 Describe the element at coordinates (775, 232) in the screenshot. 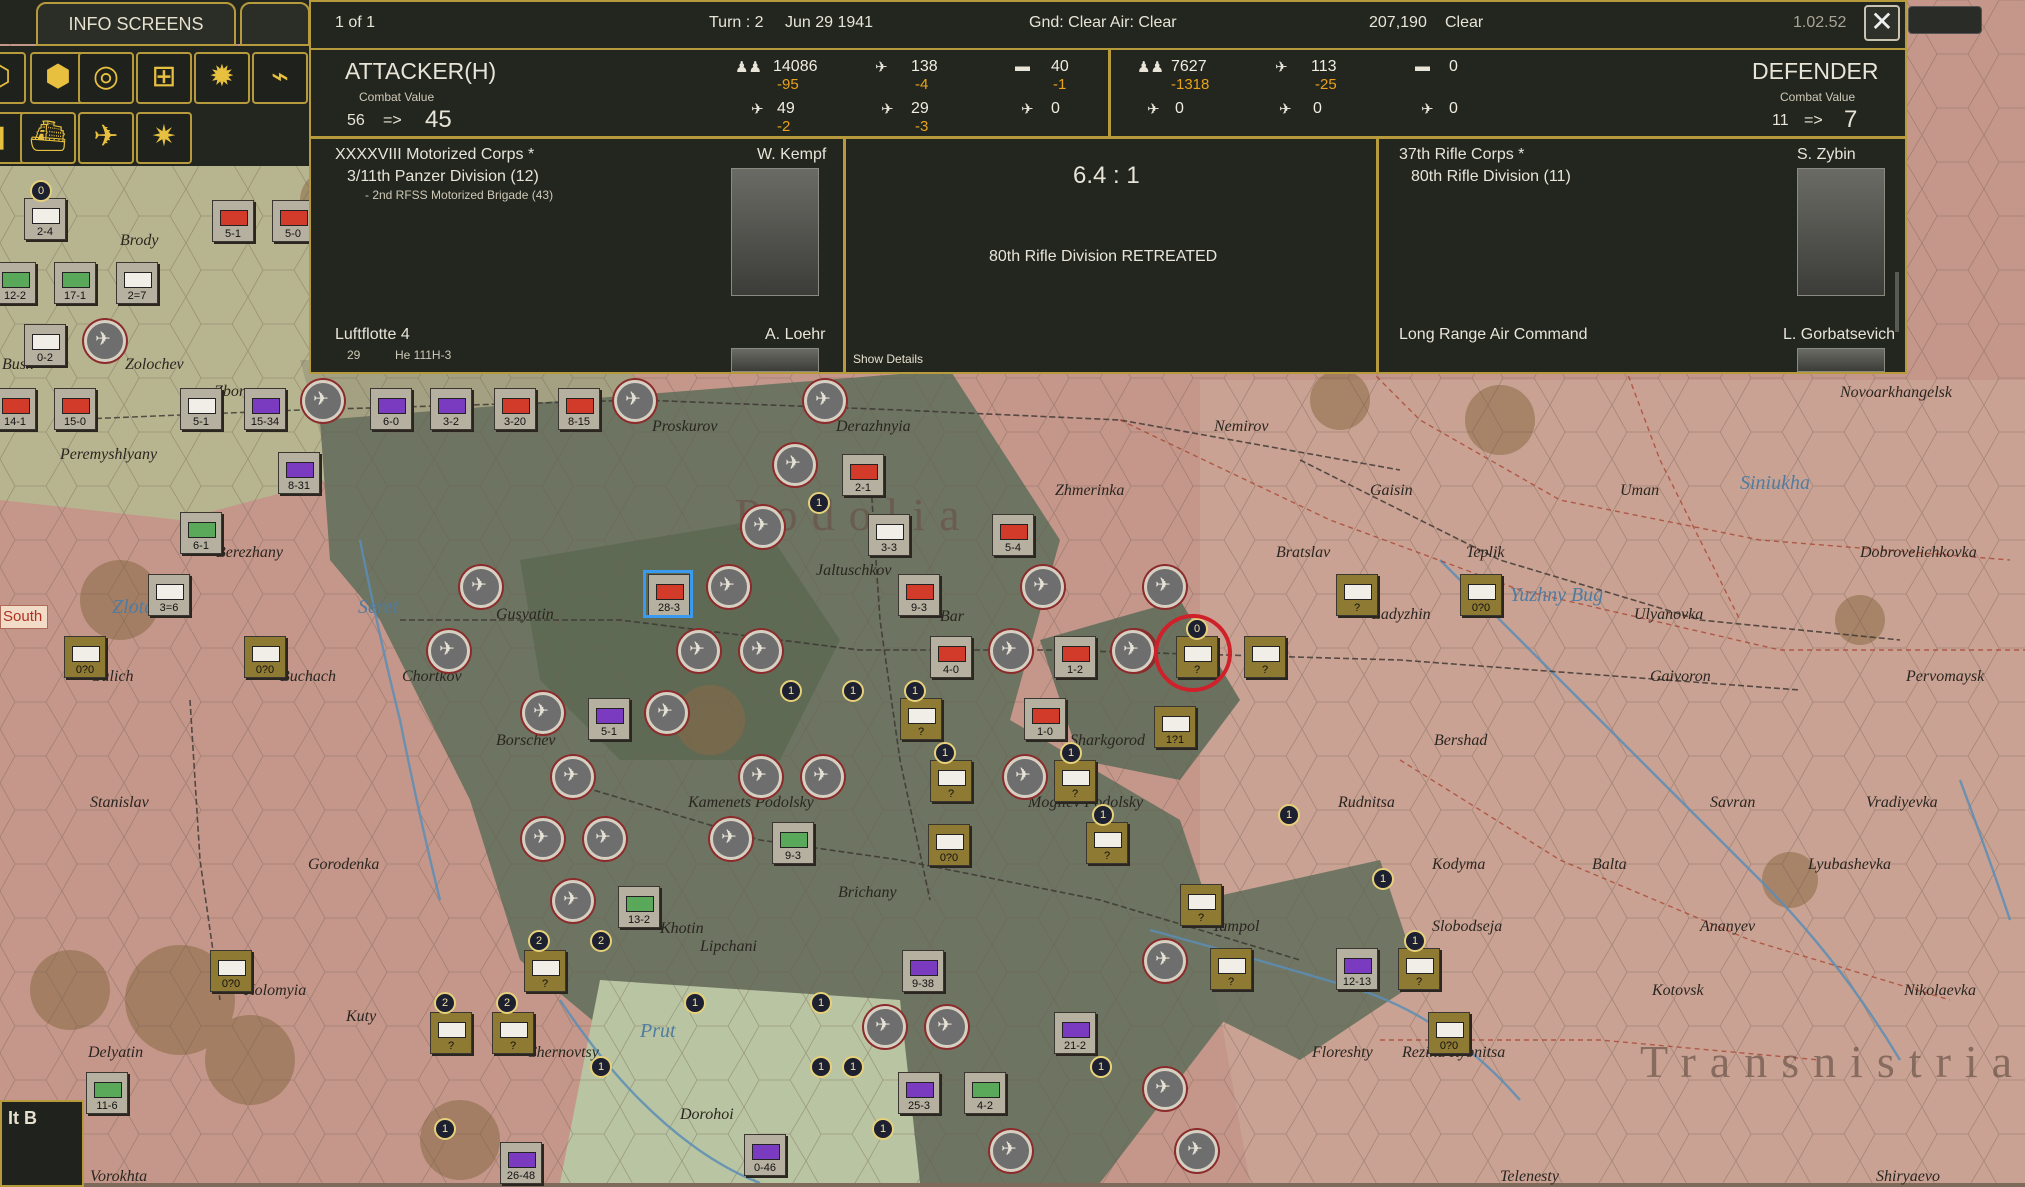

I see `attacker-commander-portrait` at that location.